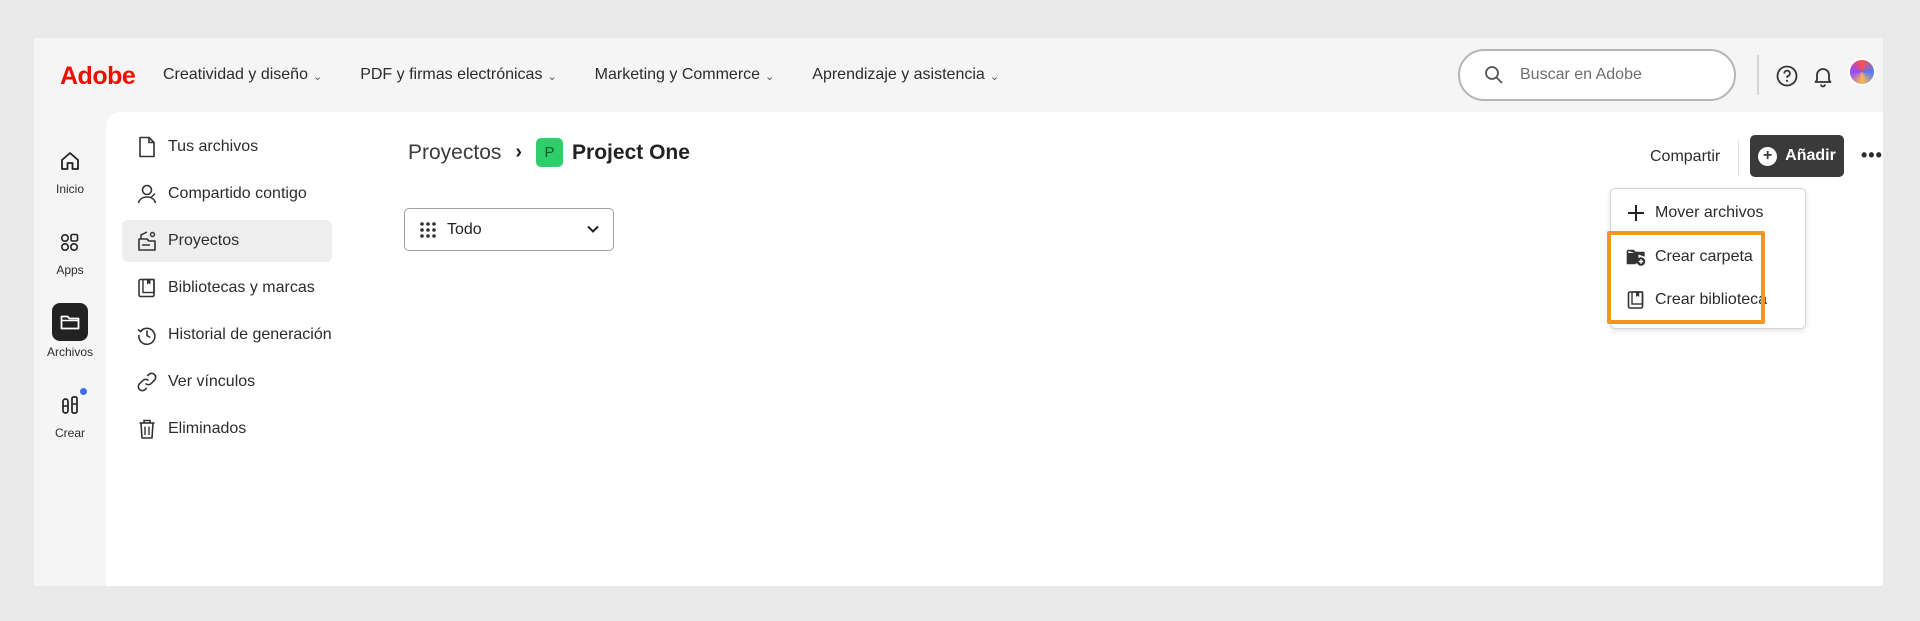 Image resolution: width=1920 pixels, height=621 pixels. Describe the element at coordinates (147, 194) in the screenshot. I see `shared-user-icon` at that location.